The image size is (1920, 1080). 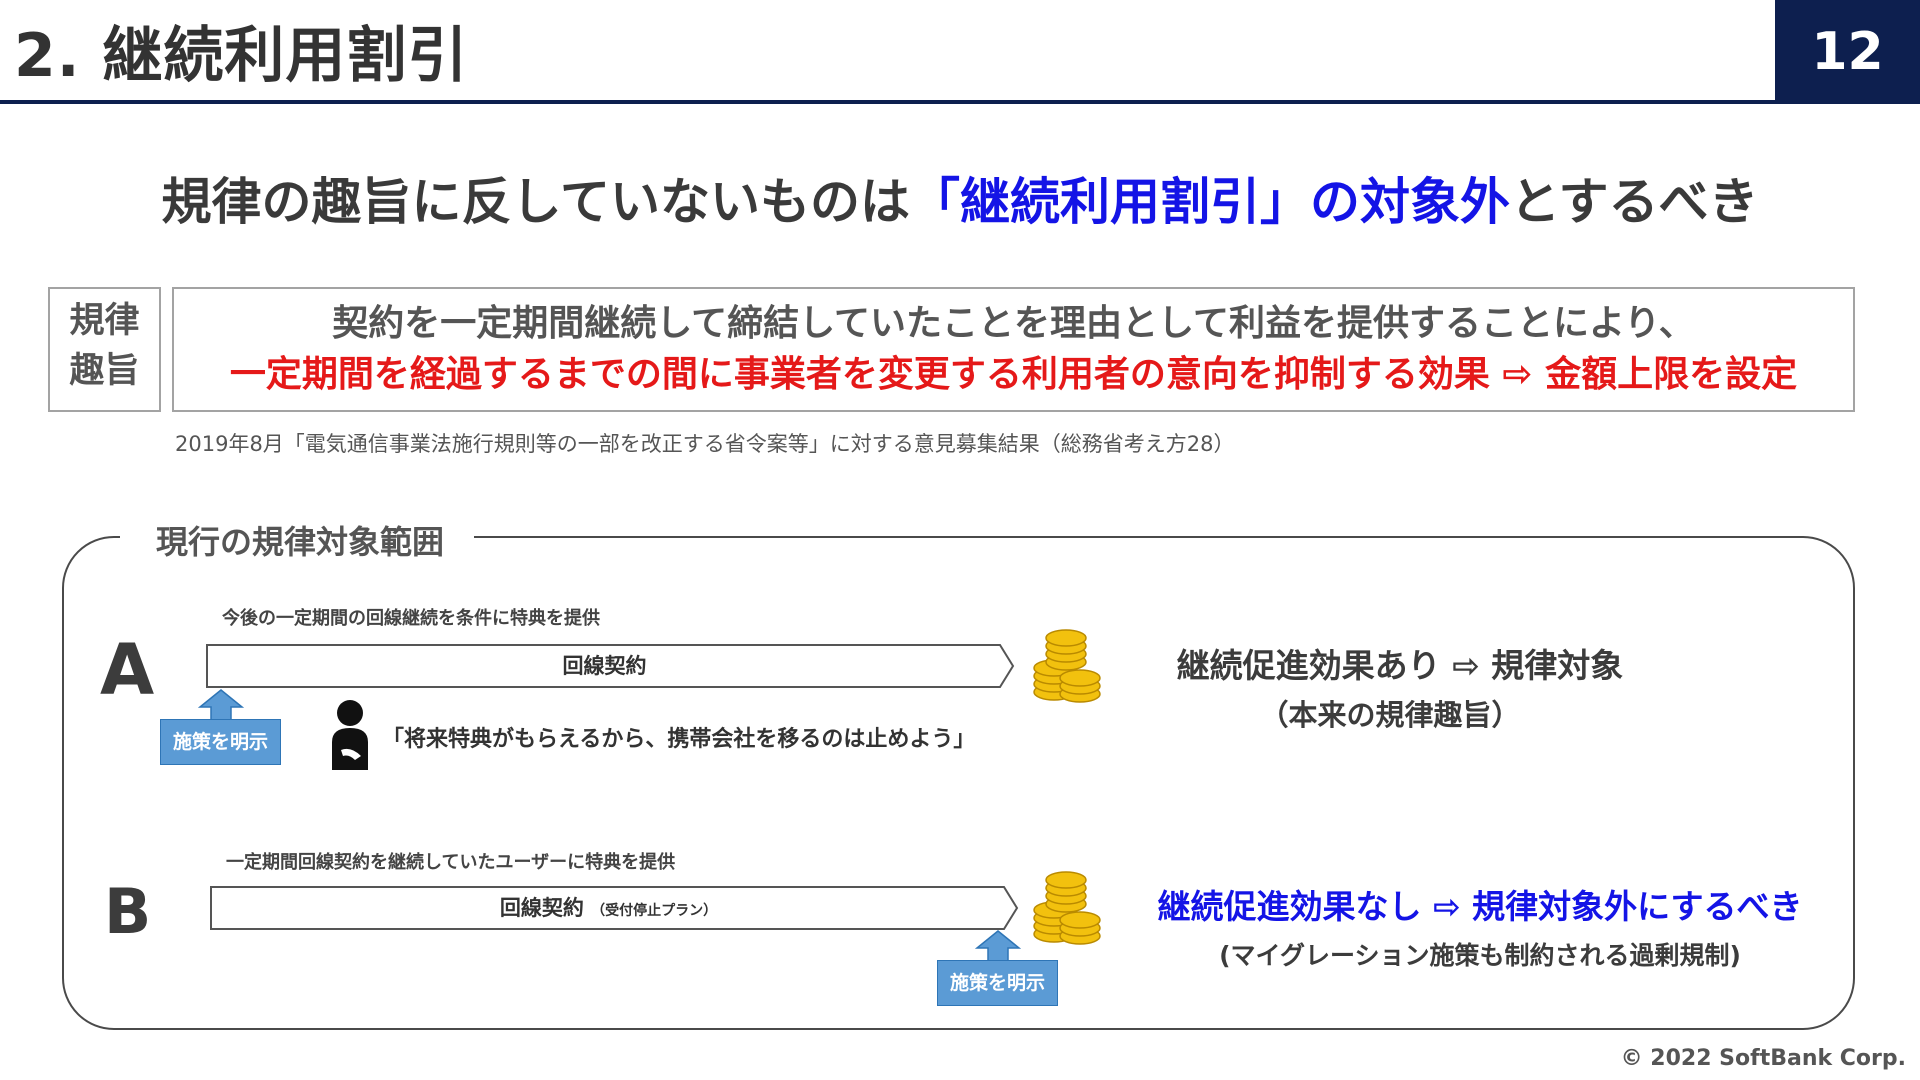 What do you see at coordinates (887, 102) in the screenshot?
I see `title-underline` at bounding box center [887, 102].